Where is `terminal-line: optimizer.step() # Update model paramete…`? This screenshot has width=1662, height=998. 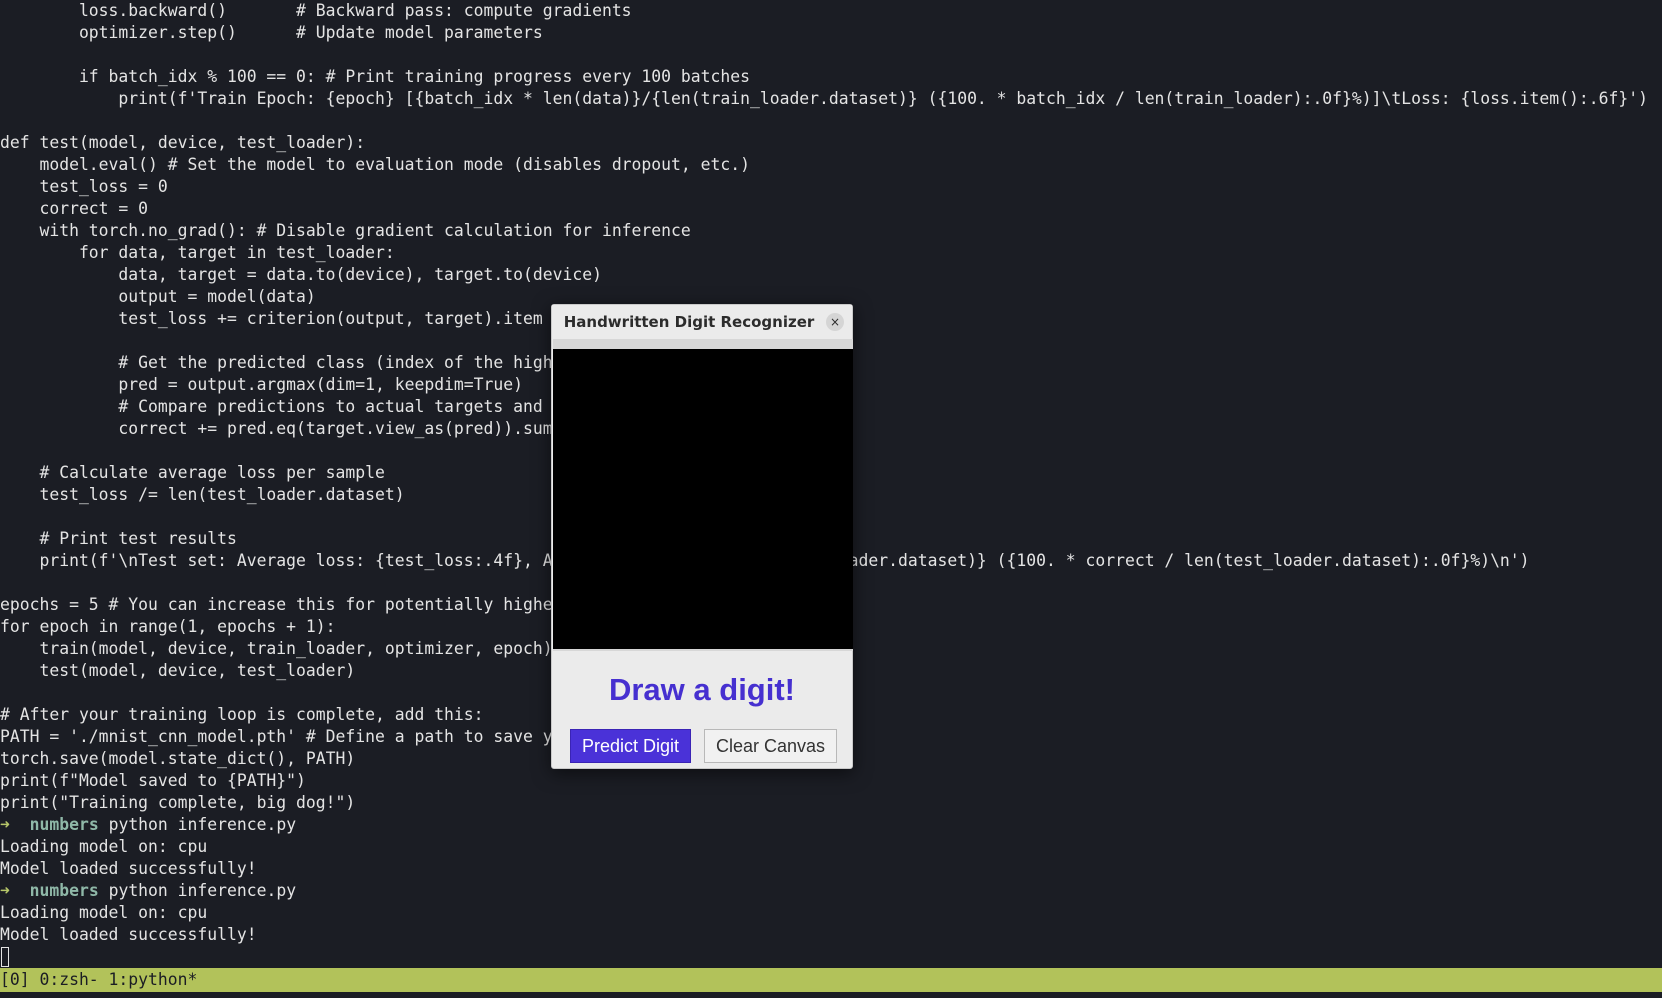
terminal-line: optimizer.step() # Update model paramete… is located at coordinates (271, 32).